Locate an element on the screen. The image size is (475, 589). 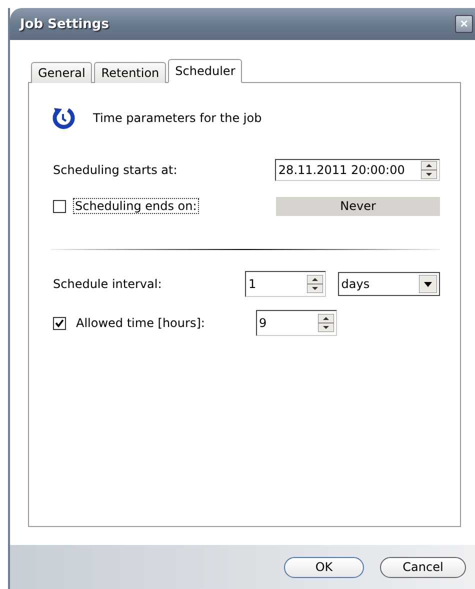
hours-field: 9 is located at coordinates (296, 323).